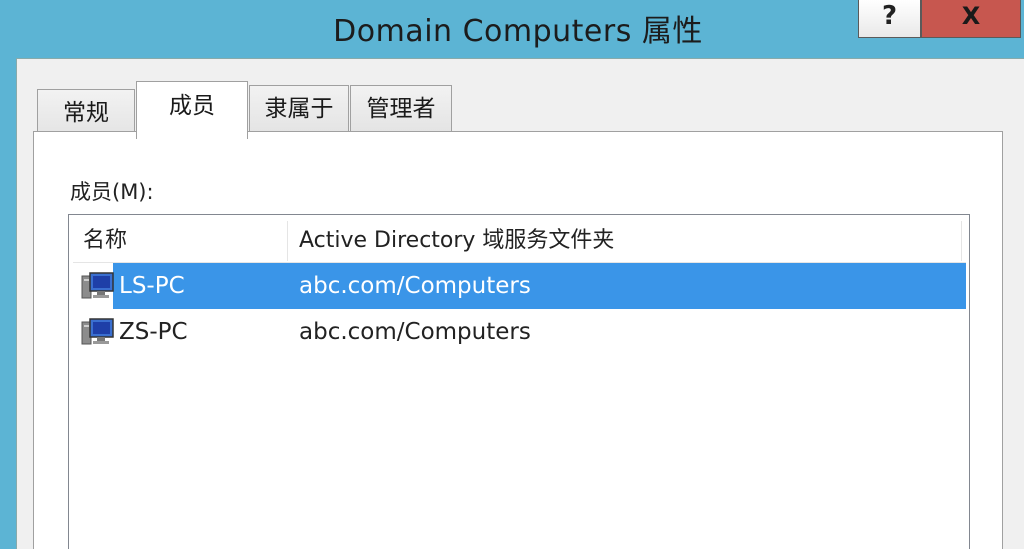 The width and height of the screenshot is (1024, 549). I want to click on tab-member-of: 隶属于, so click(299, 110).